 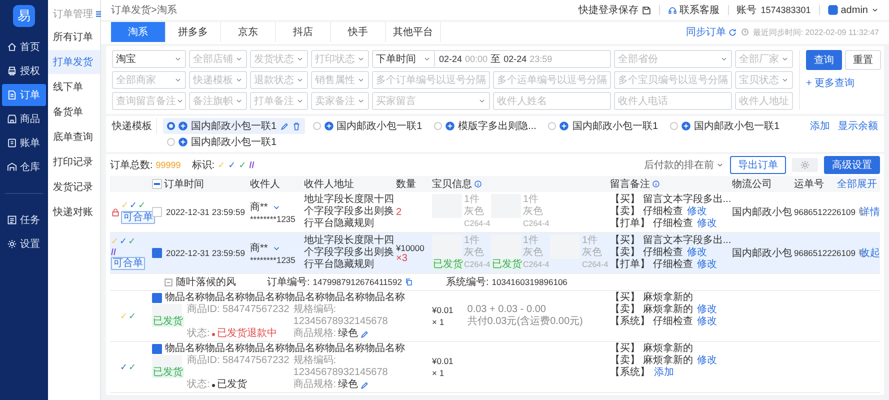 What do you see at coordinates (764, 101) in the screenshot?
I see `filter-input: 收件人地址` at bounding box center [764, 101].